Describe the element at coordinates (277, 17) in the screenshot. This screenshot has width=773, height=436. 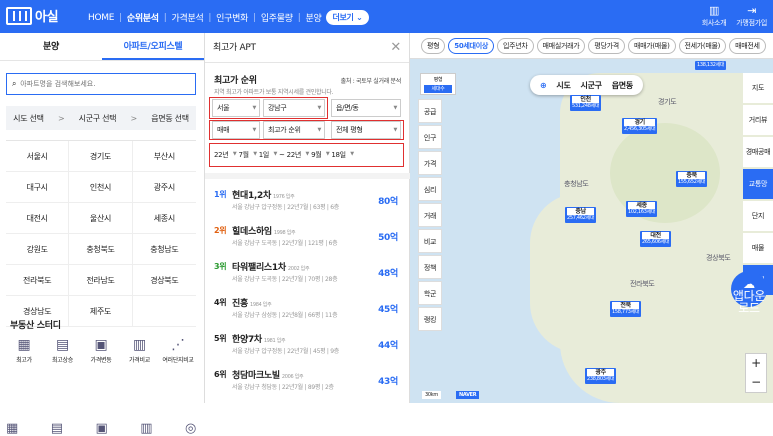
I see `nav-supply: 입주물량` at that location.